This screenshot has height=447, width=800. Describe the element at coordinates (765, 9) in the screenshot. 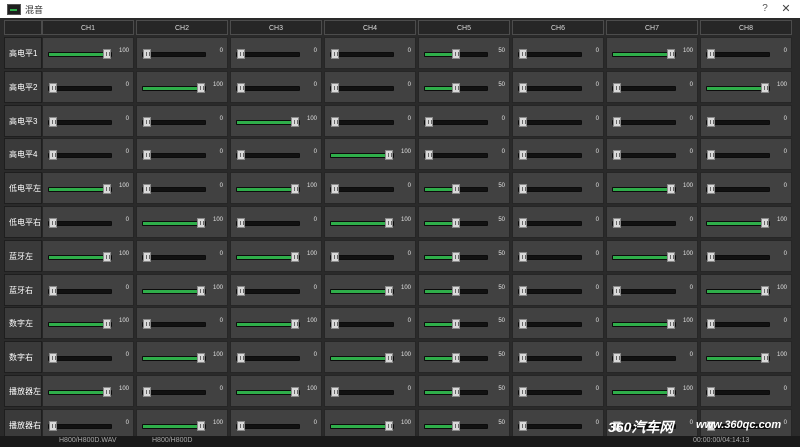

I see `help-button: ?` at that location.